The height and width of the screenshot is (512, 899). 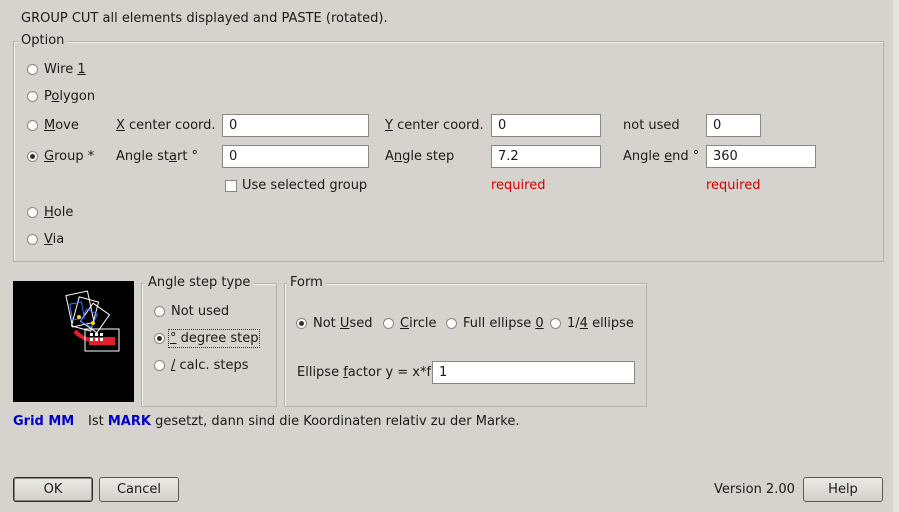 I want to click on help-button: Help, so click(x=843, y=489).